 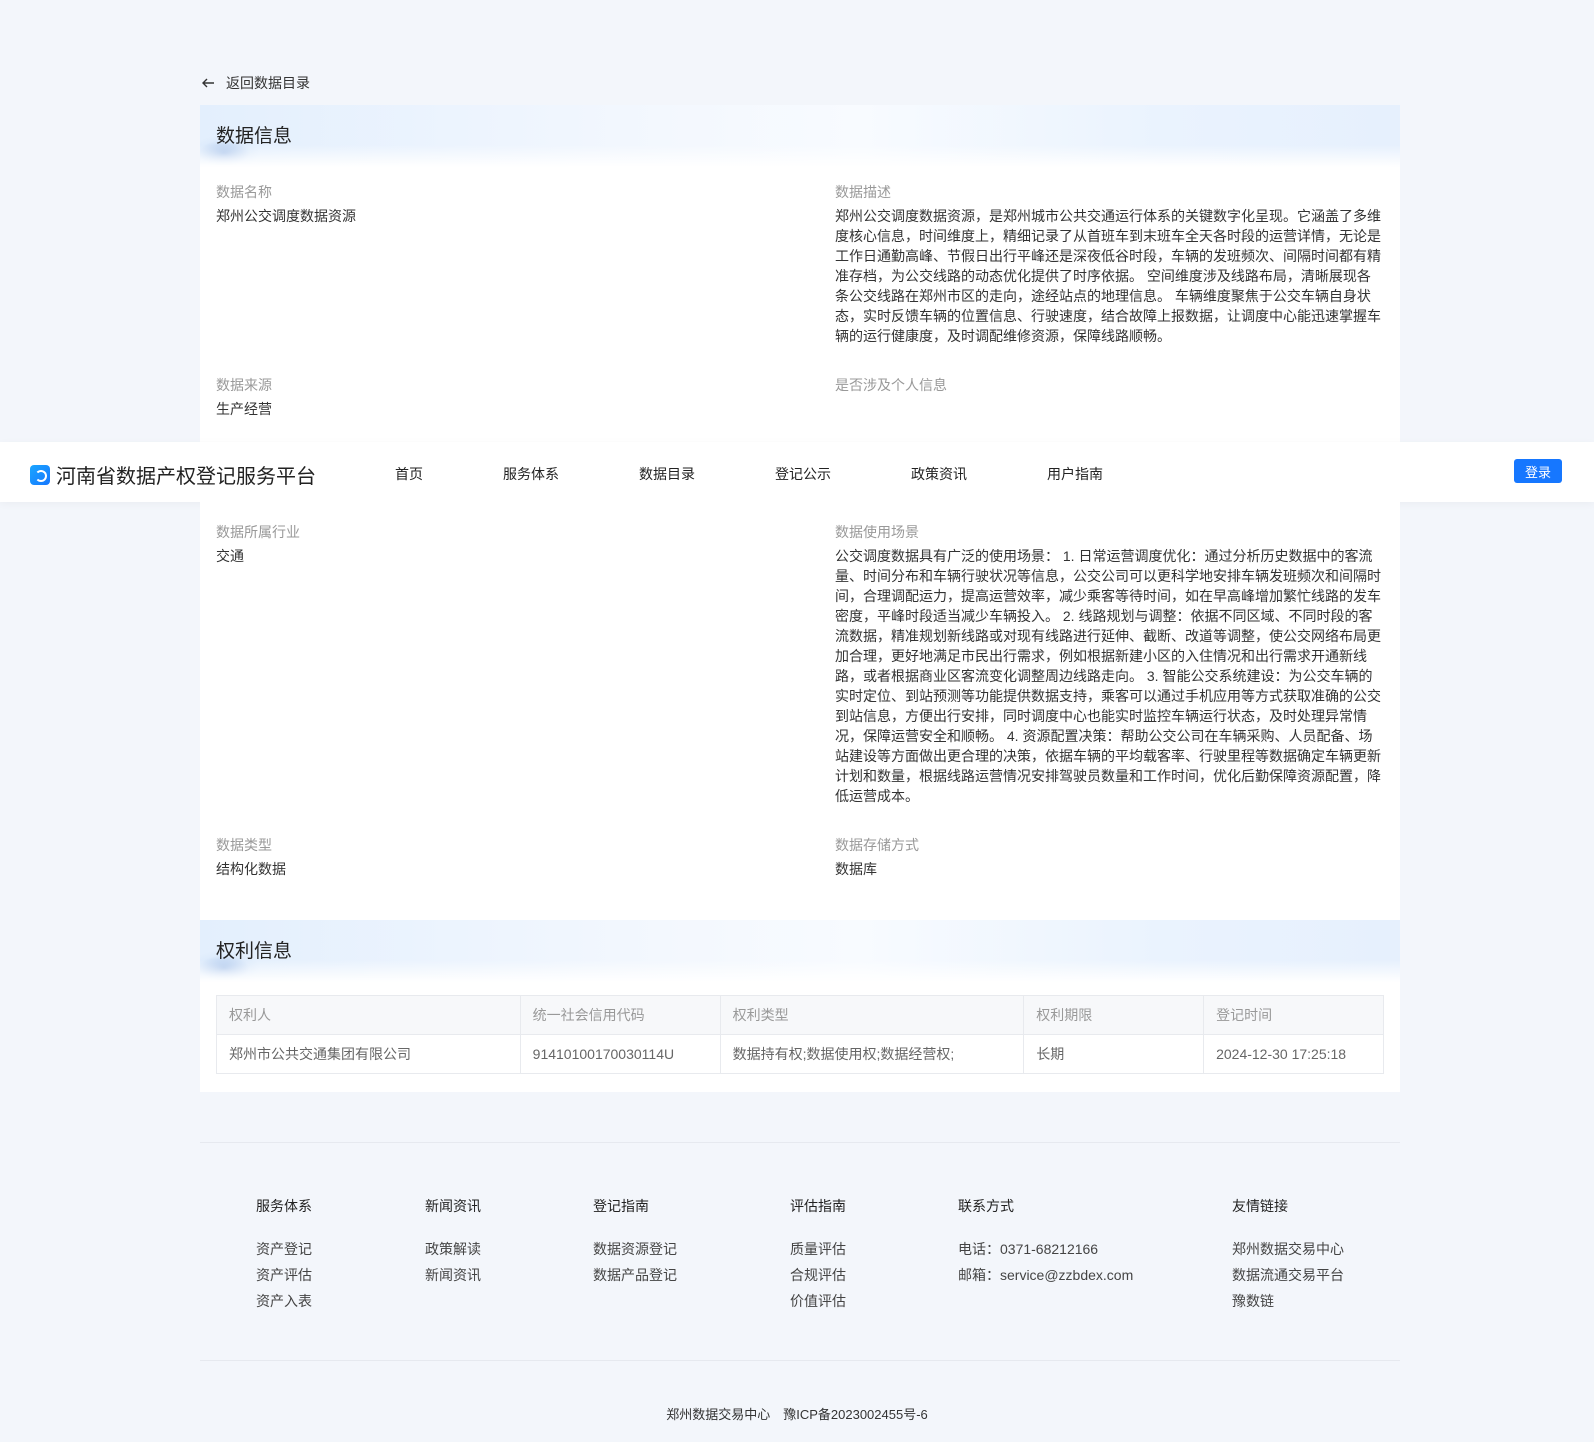 What do you see at coordinates (872, 1054) in the screenshot?
I see `cell-rights-type: 数据持有权;数据使用权;数据经营权;` at bounding box center [872, 1054].